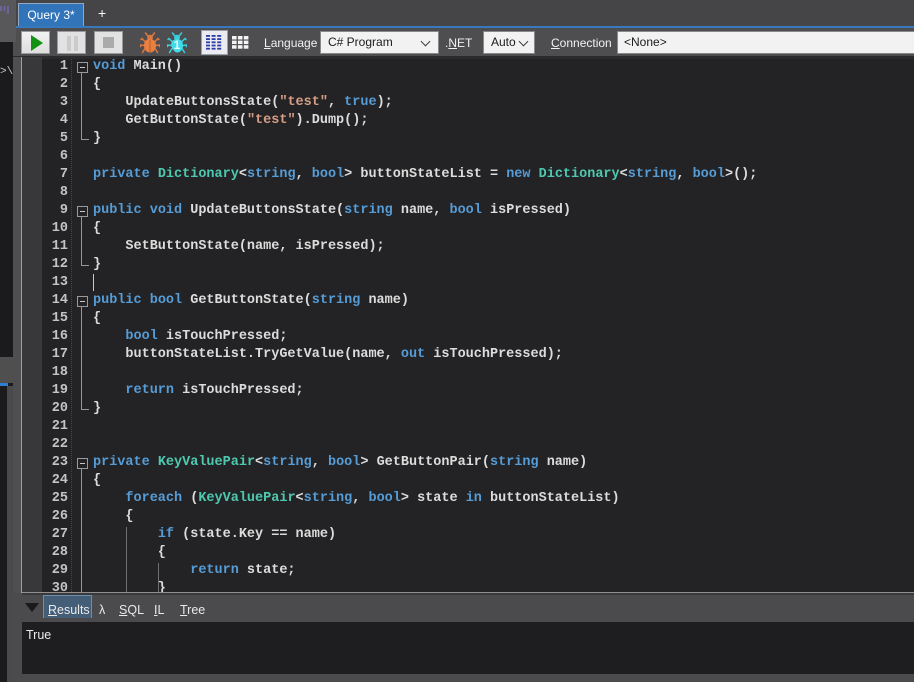 The image size is (914, 682). What do you see at coordinates (177, 45) in the screenshot?
I see `svg-text: 1` at bounding box center [177, 45].